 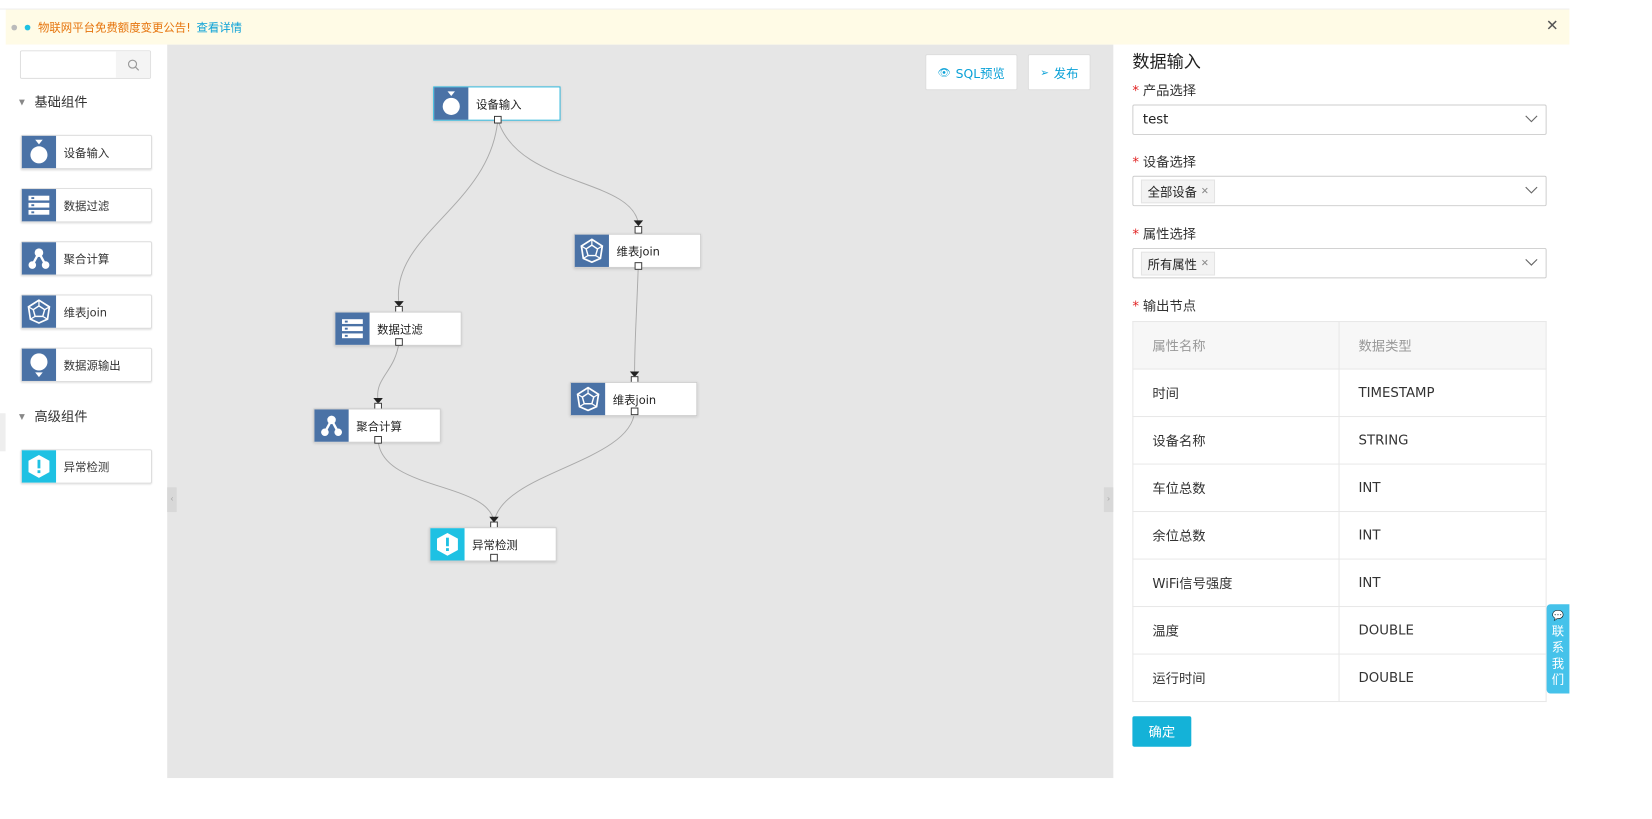 What do you see at coordinates (1442, 440) in the screenshot?
I see `attr-type-cell: STRING` at bounding box center [1442, 440].